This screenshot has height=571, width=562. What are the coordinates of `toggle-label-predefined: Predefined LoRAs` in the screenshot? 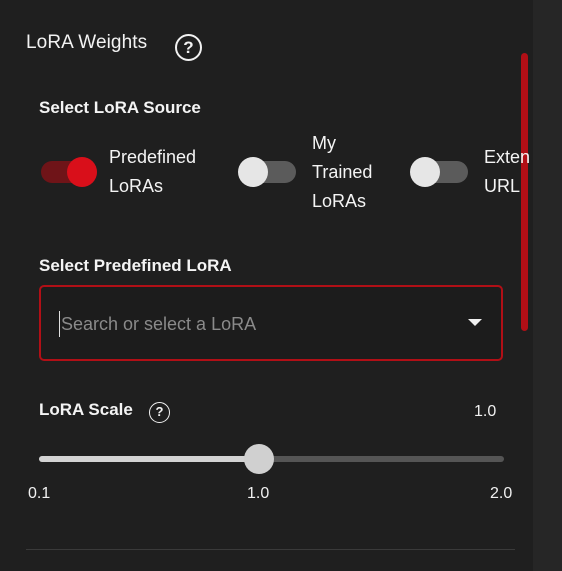 It's located at (153, 171).